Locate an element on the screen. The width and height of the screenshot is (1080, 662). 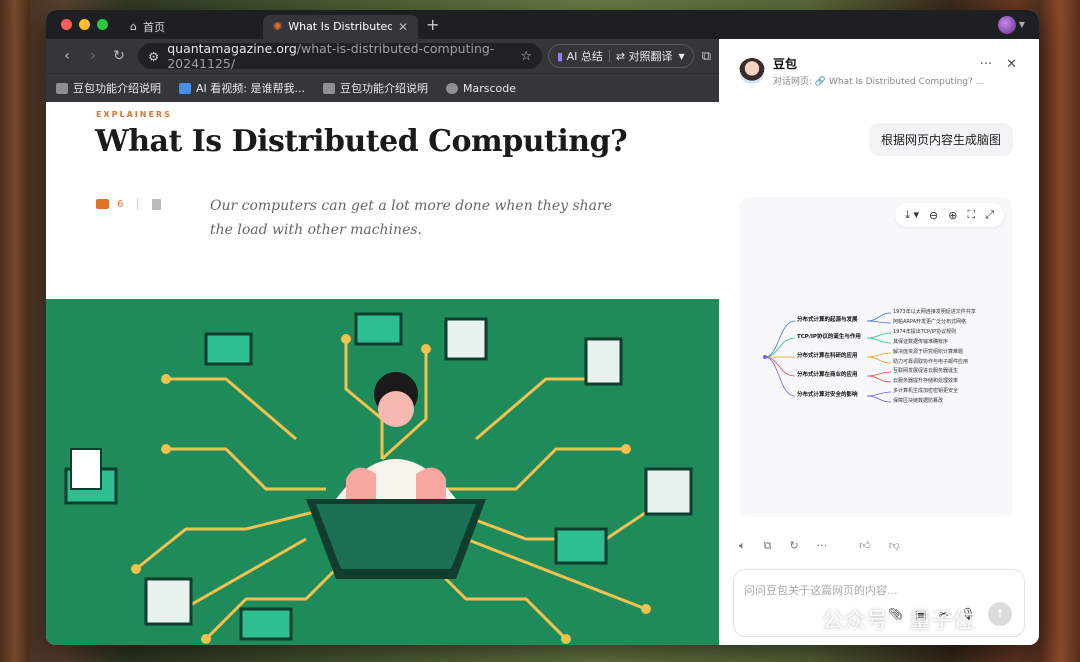
tv-icon is located at coordinates (185, 88).